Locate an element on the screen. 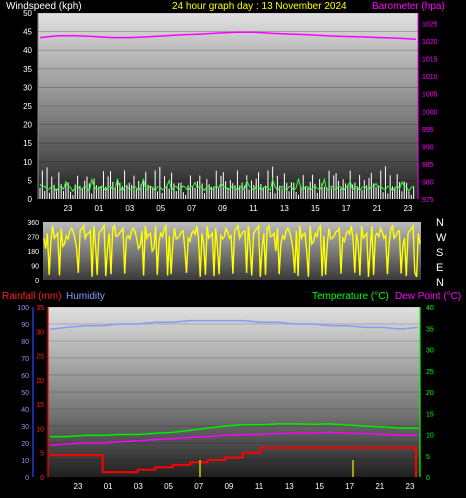 The width and height of the screenshot is (466, 498). windspeed-y-ticks: 0 5 10 15 20 25 30 35 40 45 50 is located at coordinates (27, 106).